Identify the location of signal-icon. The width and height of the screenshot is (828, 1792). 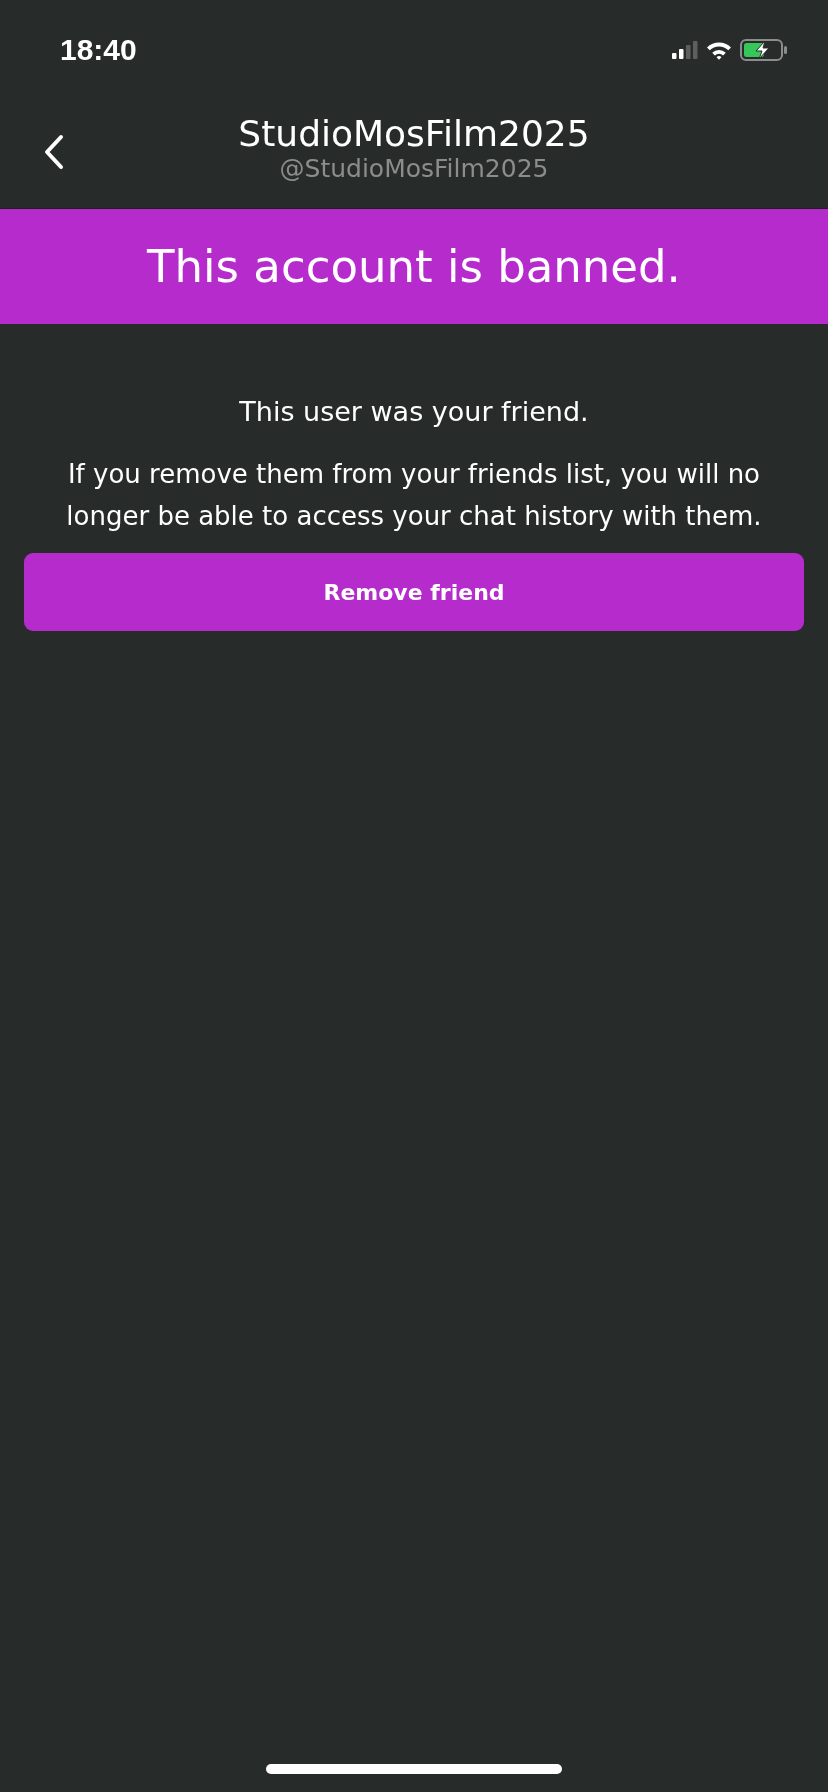
(685, 50).